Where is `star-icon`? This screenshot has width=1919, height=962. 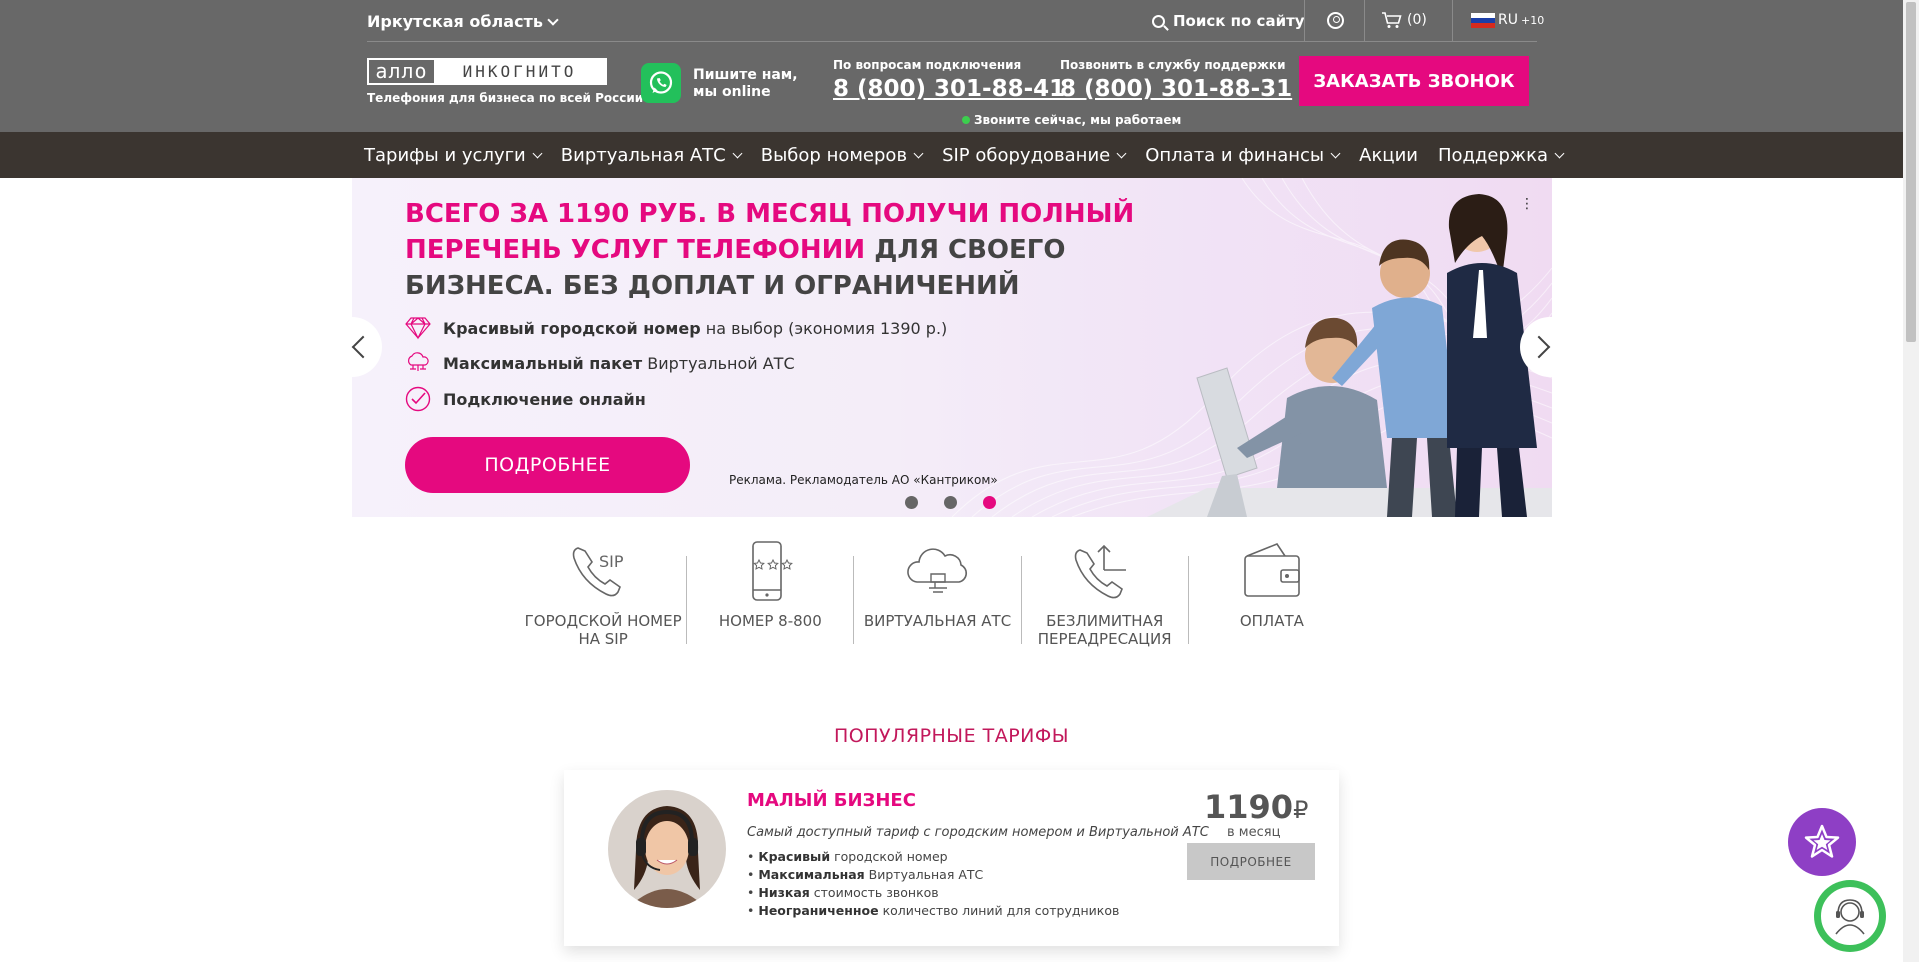 star-icon is located at coordinates (1822, 841).